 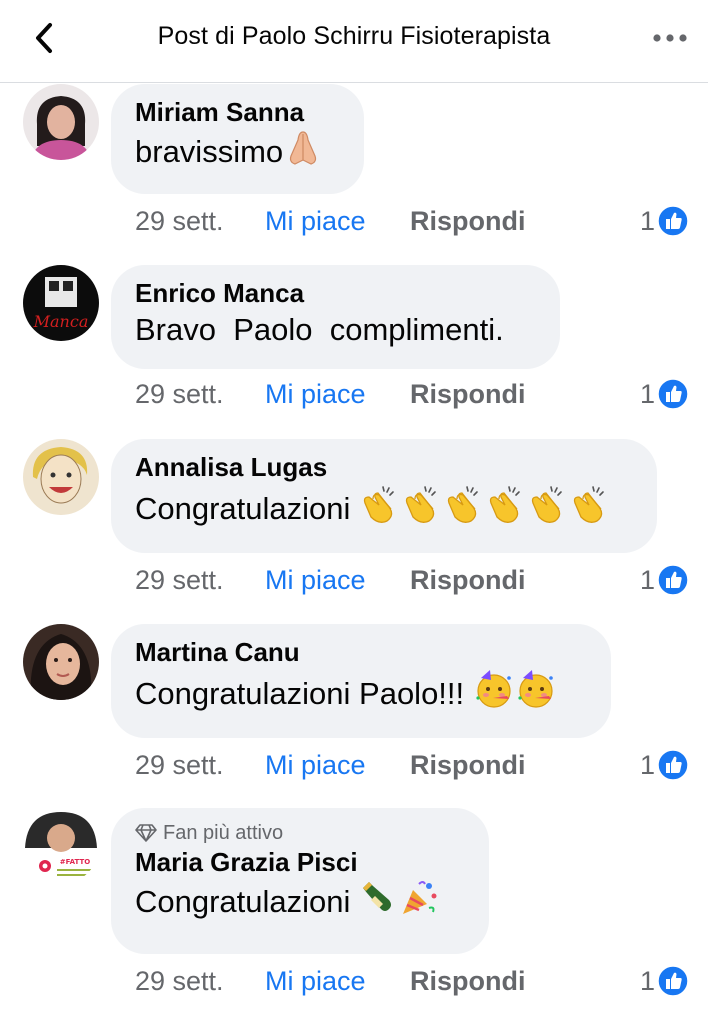 I want to click on page-title: Post di Paolo Schirru Fisioterapista, so click(x=354, y=36).